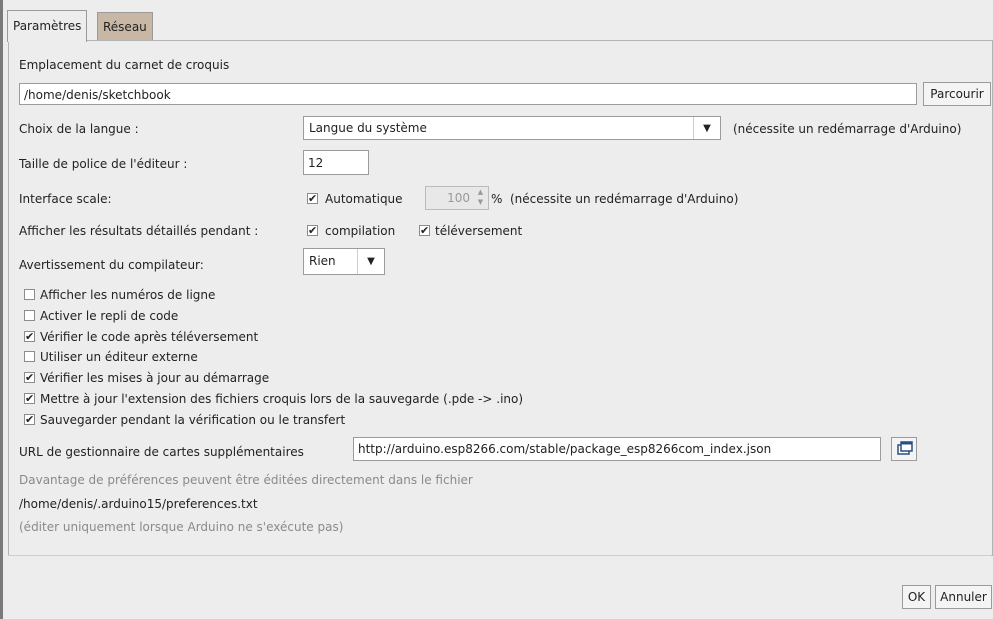  Describe the element at coordinates (479, 231) in the screenshot. I see `verbose-upload-label: téléversement` at that location.